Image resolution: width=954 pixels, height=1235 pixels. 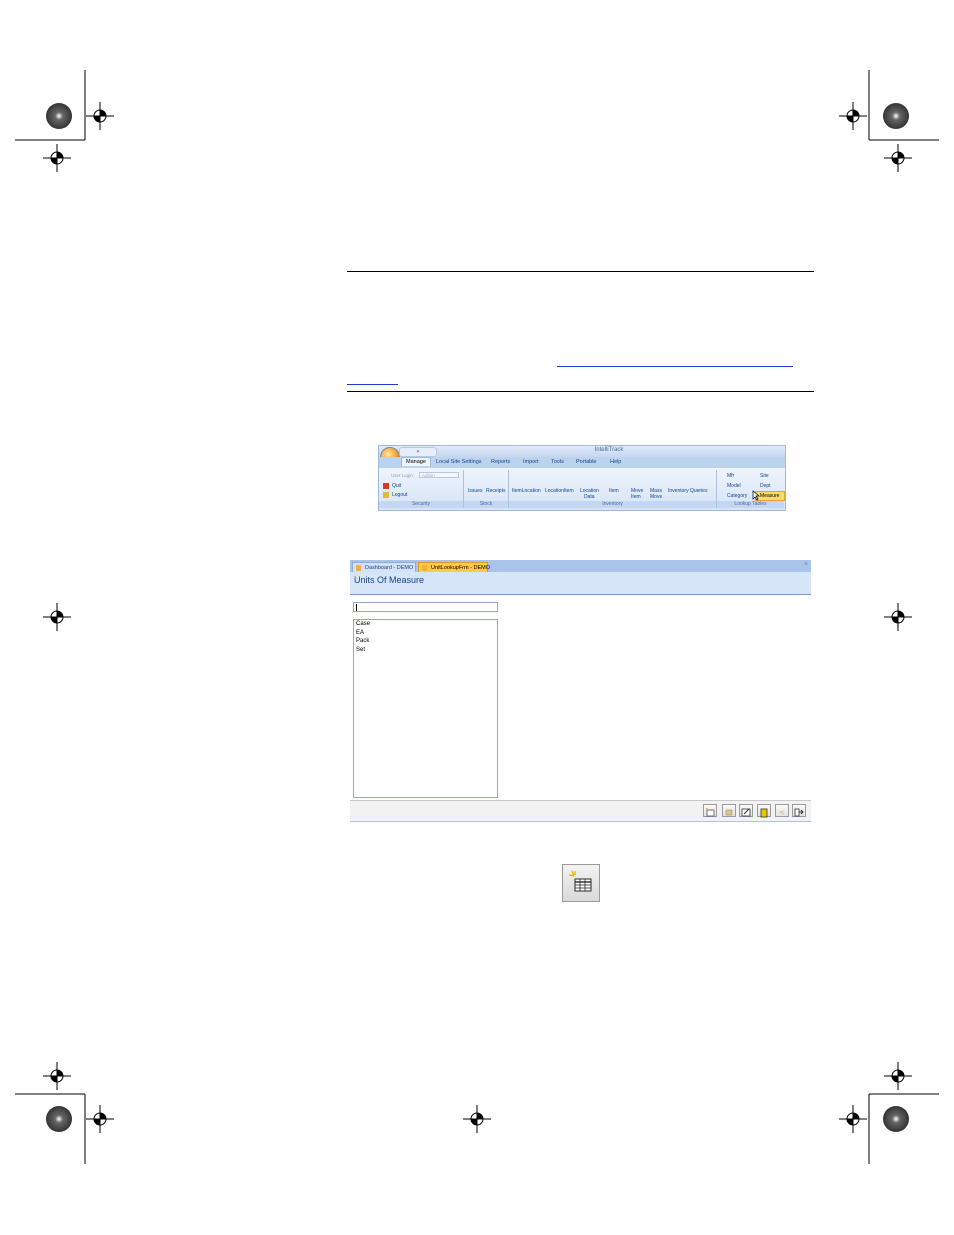 What do you see at coordinates (806, 564) in the screenshot?
I see `close-icon: ×` at bounding box center [806, 564].